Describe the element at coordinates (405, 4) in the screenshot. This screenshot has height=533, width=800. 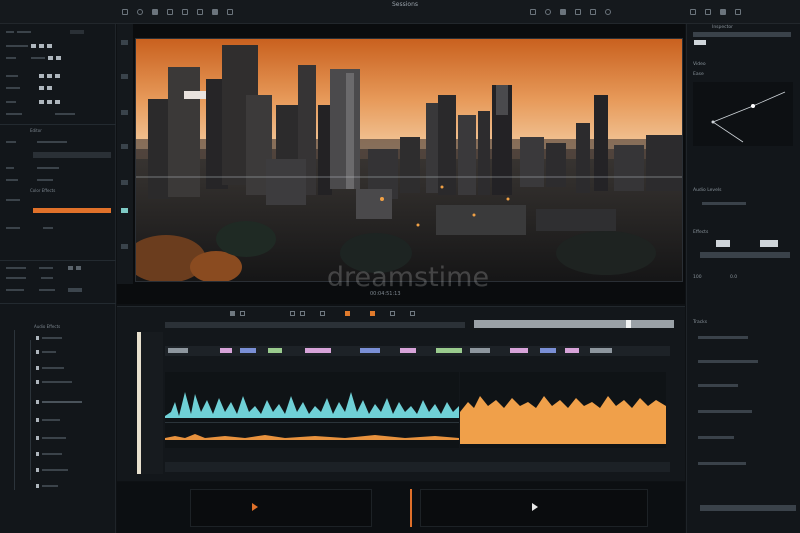
I see `window-title: Sessions` at that location.